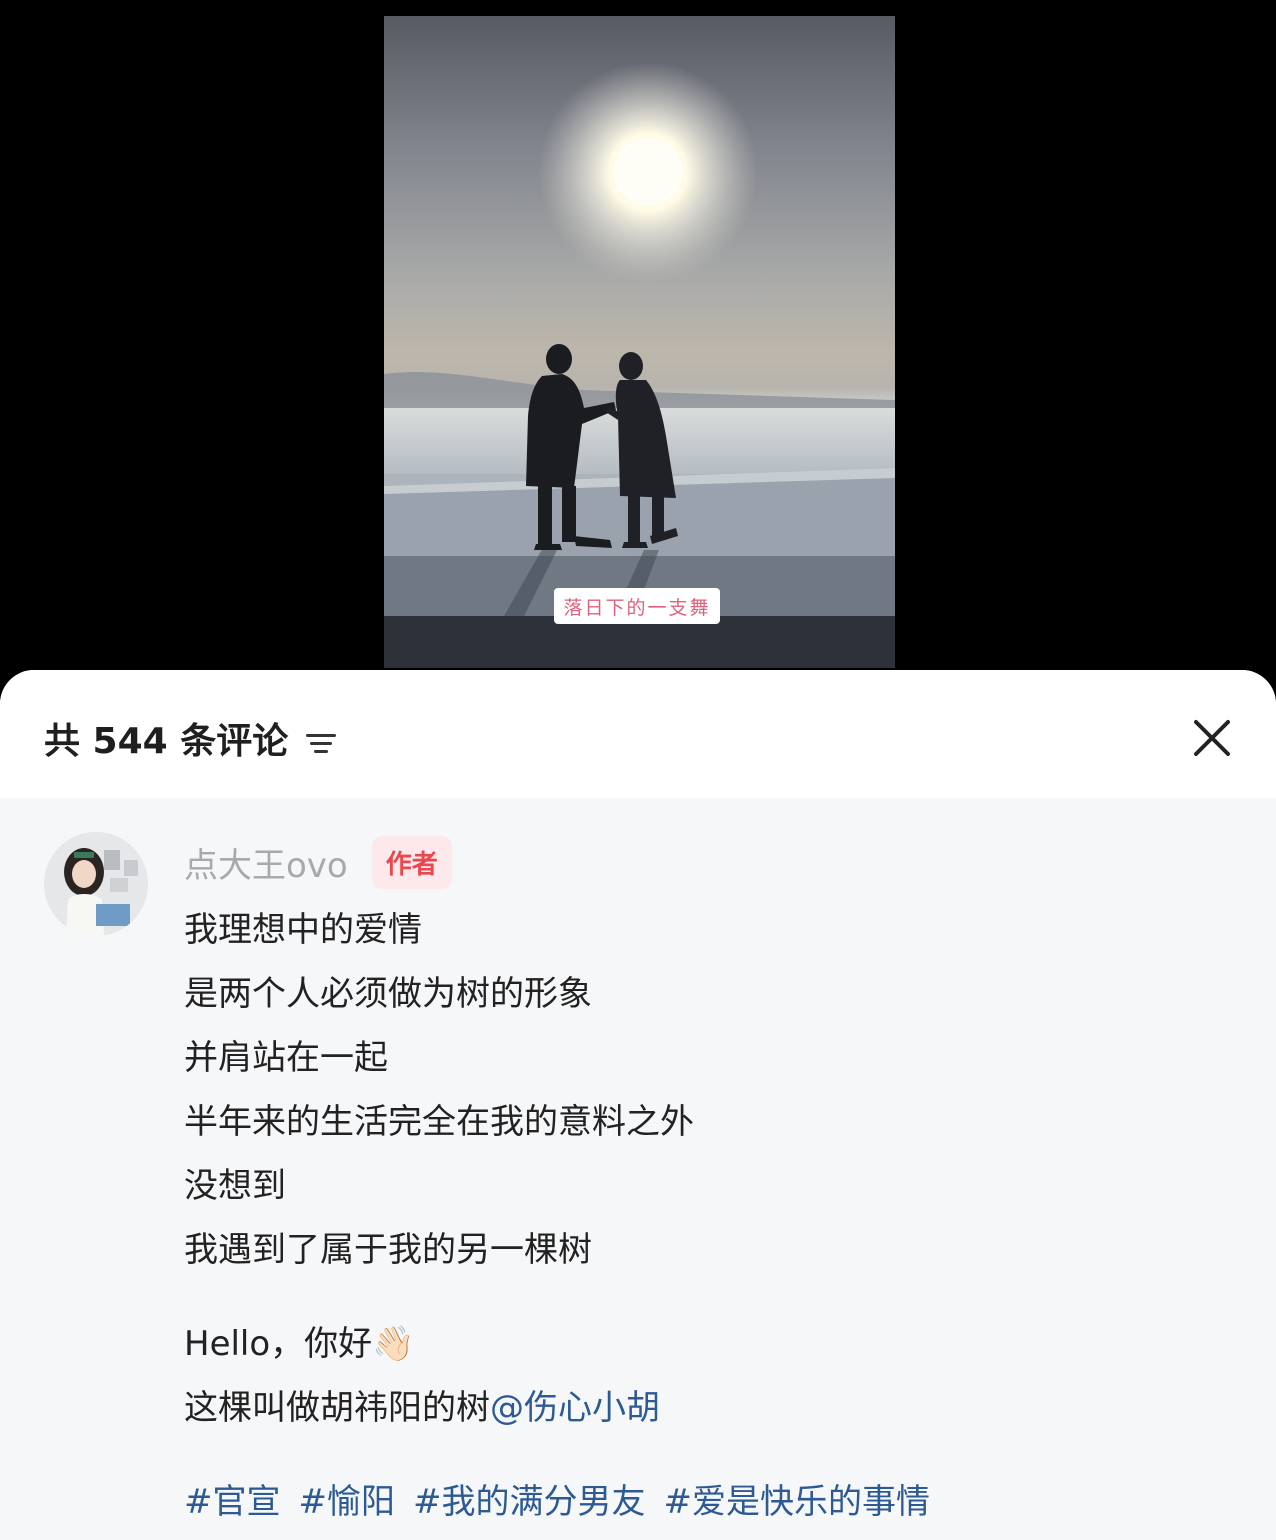  I want to click on author-badge: 作者, so click(411, 862).